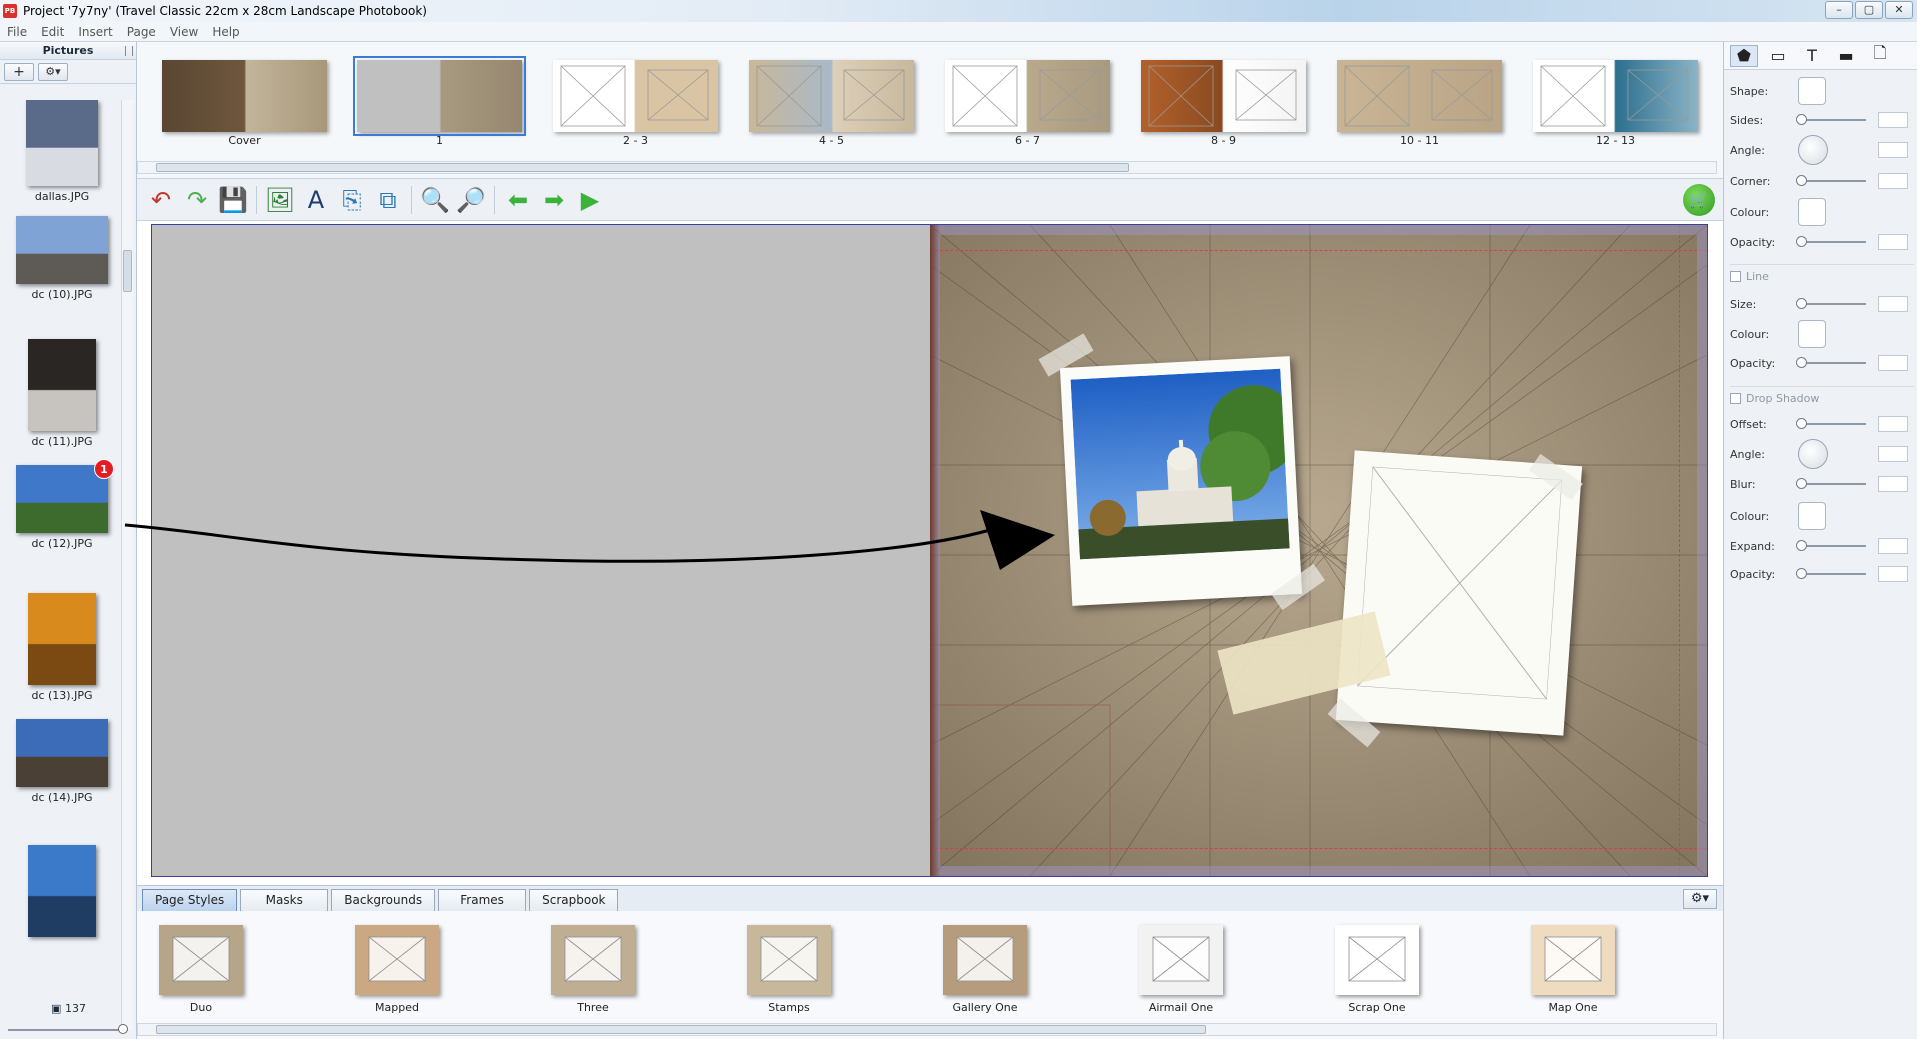  What do you see at coordinates (1880, 55) in the screenshot?
I see `page-tab-icon: 🗋` at bounding box center [1880, 55].